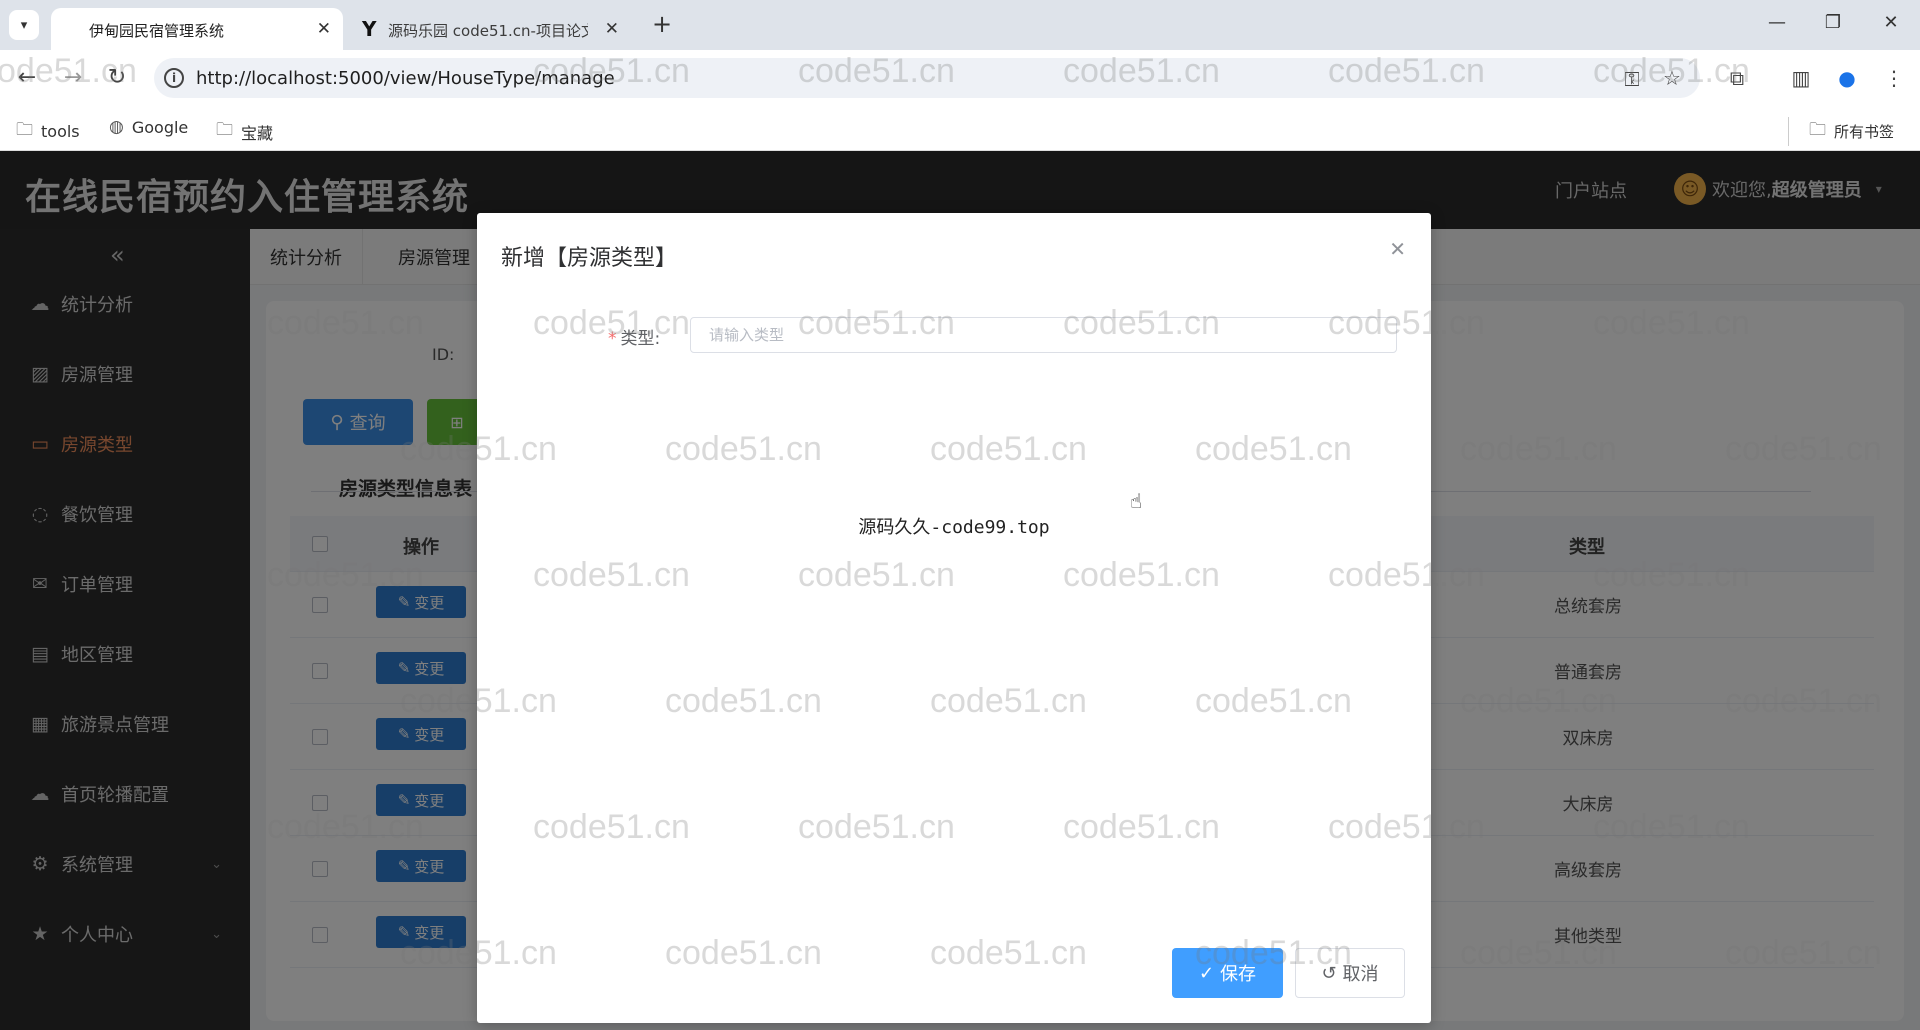  Describe the element at coordinates (117, 78) in the screenshot. I see `reload-icon: ↻` at that location.